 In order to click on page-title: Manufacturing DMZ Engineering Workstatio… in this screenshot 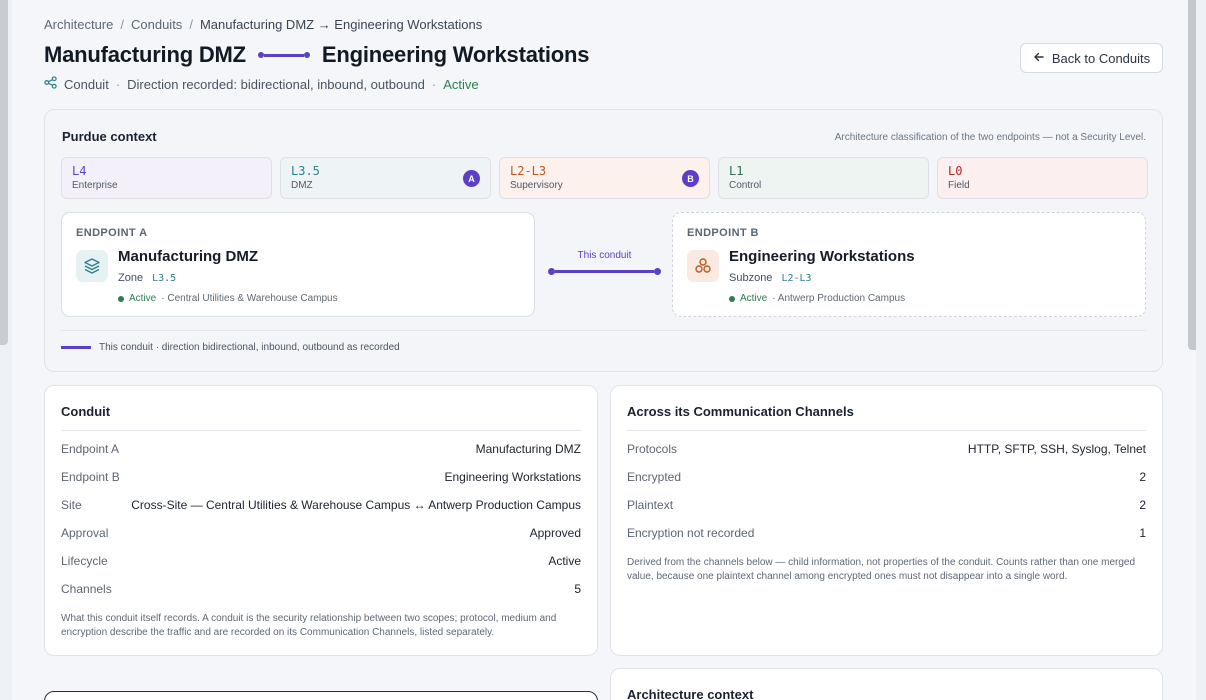, I will do `click(317, 55)`.